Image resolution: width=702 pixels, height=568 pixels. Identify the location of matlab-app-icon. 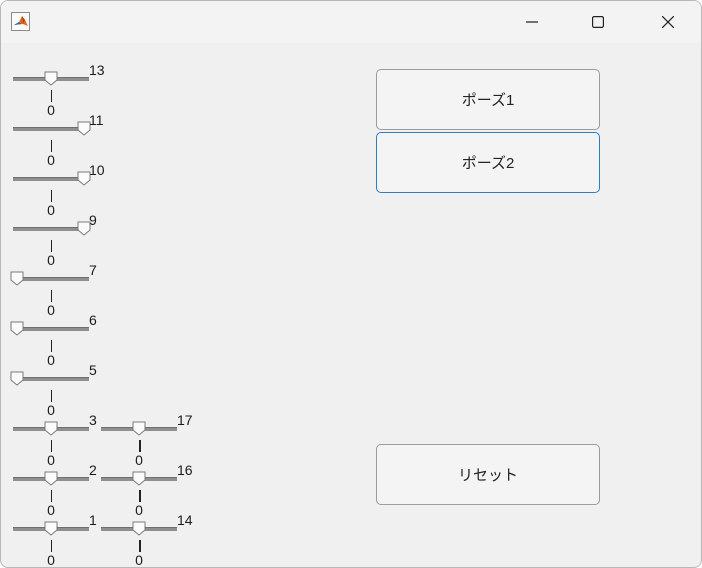
(20, 21).